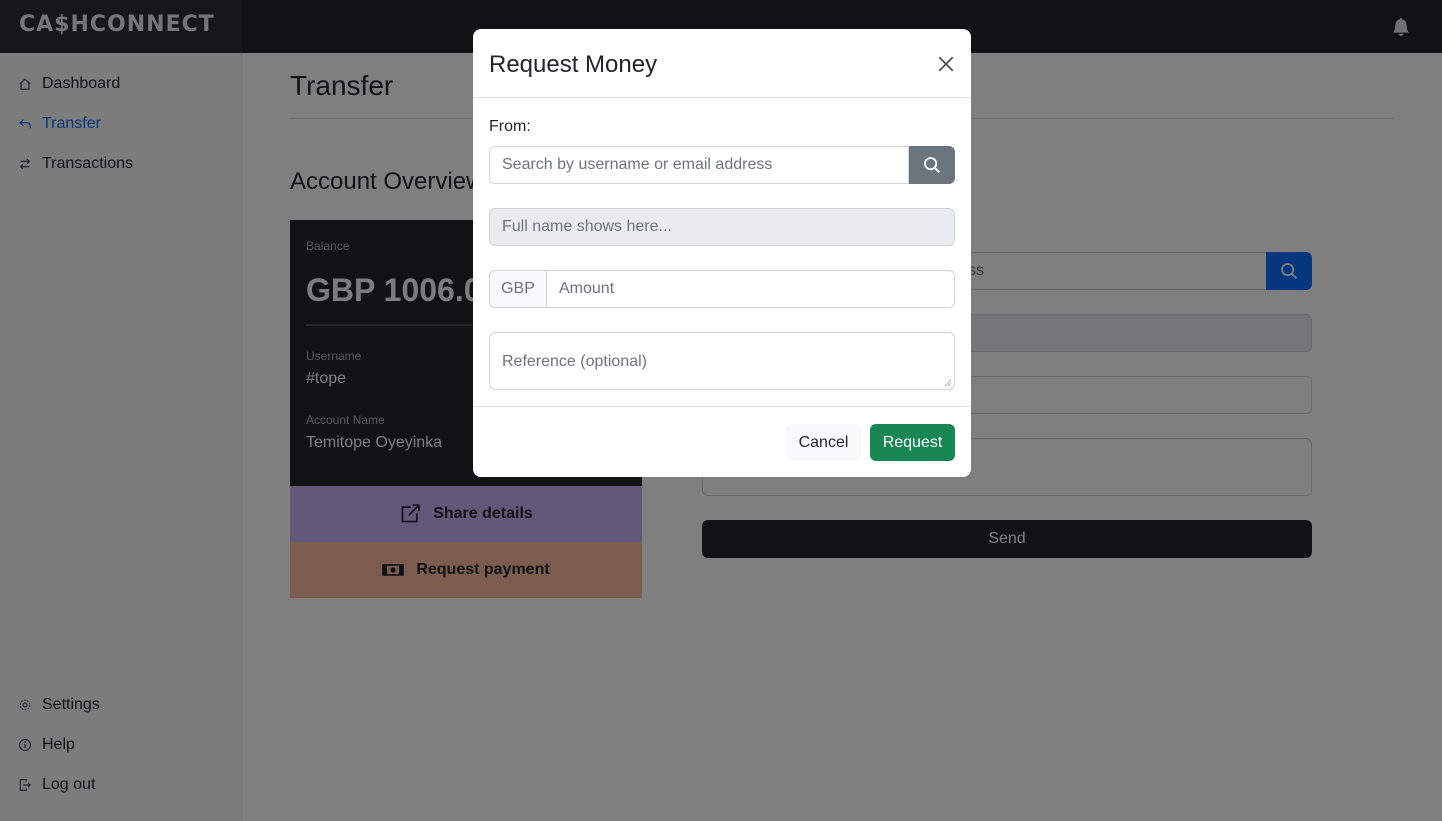 This screenshot has width=1442, height=821. Describe the element at coordinates (823, 442) in the screenshot. I see `cancel-button: Cancel` at that location.